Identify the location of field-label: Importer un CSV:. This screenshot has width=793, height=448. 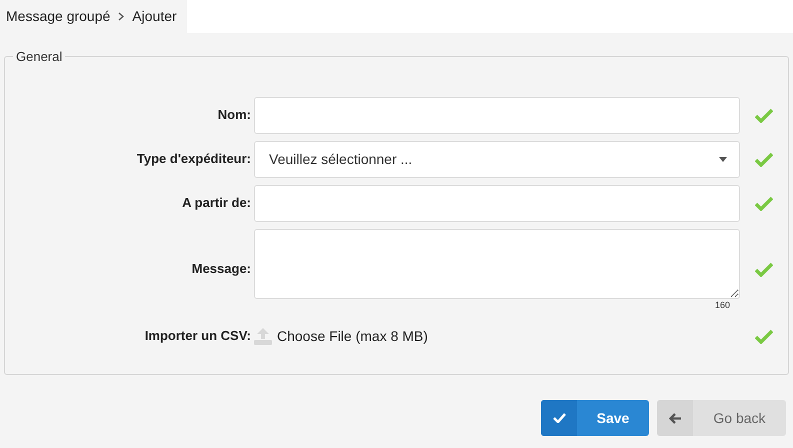
(198, 336).